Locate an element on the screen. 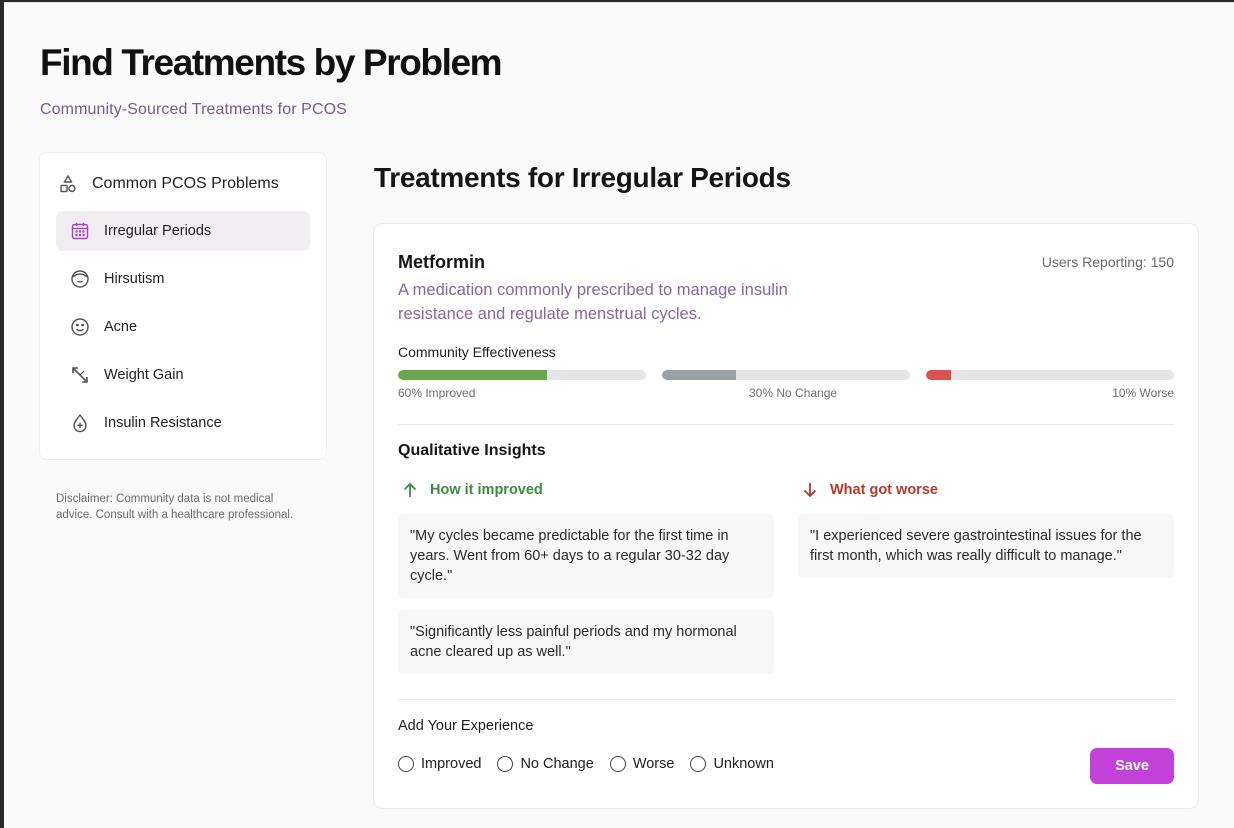 The width and height of the screenshot is (1234, 828). shapes-icon is located at coordinates (68, 184).